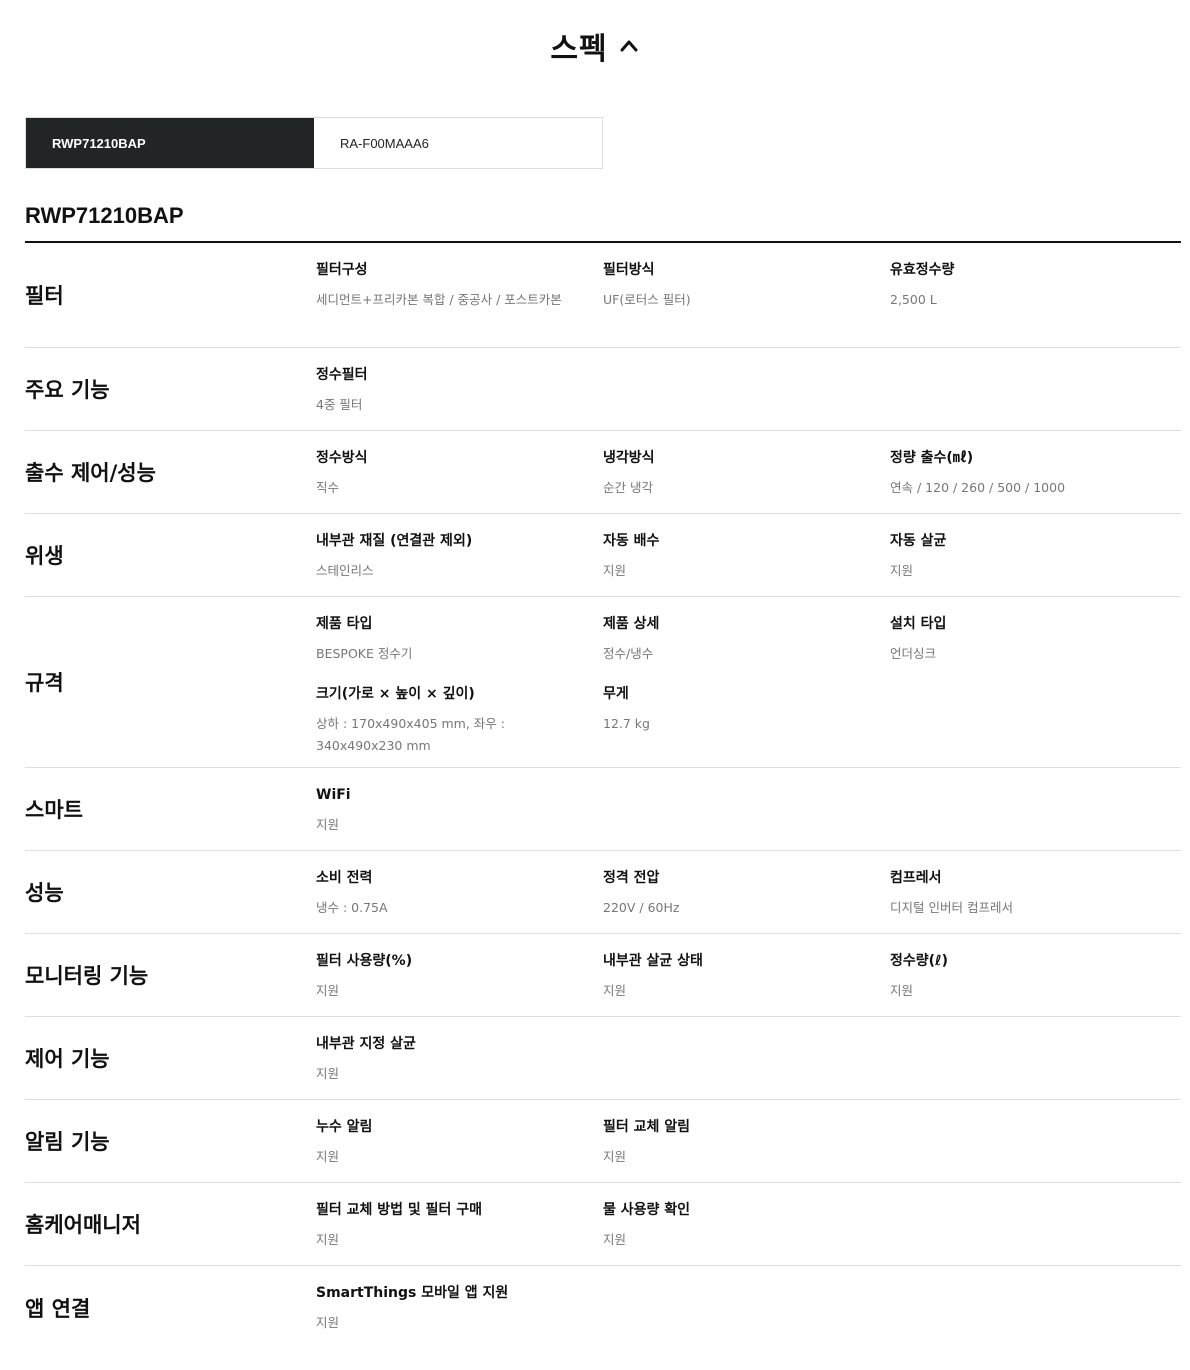  I want to click on spec-row: 알림 기능 누수 알림지원 필터 교체 알림지원, so click(603, 1141).